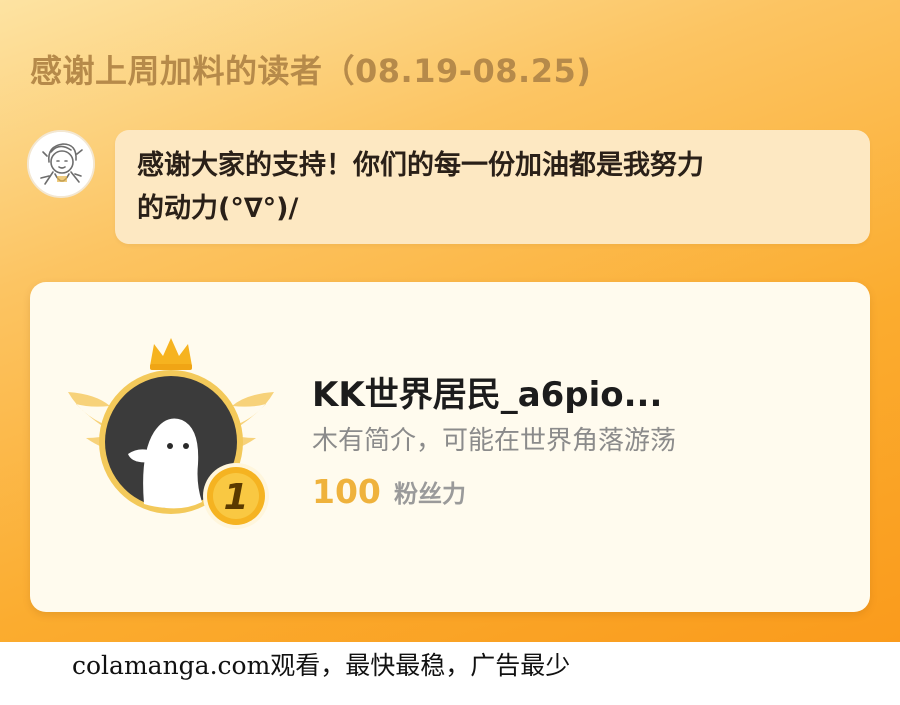  I want to click on author-message-text: 感谢大家的支持！你们的每一份加油都是我努力 的动力(°∇°)/, so click(420, 187).